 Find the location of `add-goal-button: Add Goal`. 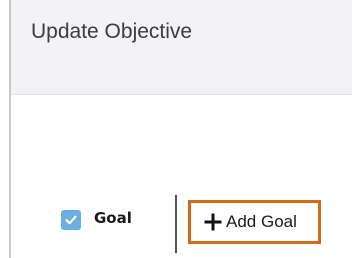

add-goal-button: Add Goal is located at coordinates (254, 222).